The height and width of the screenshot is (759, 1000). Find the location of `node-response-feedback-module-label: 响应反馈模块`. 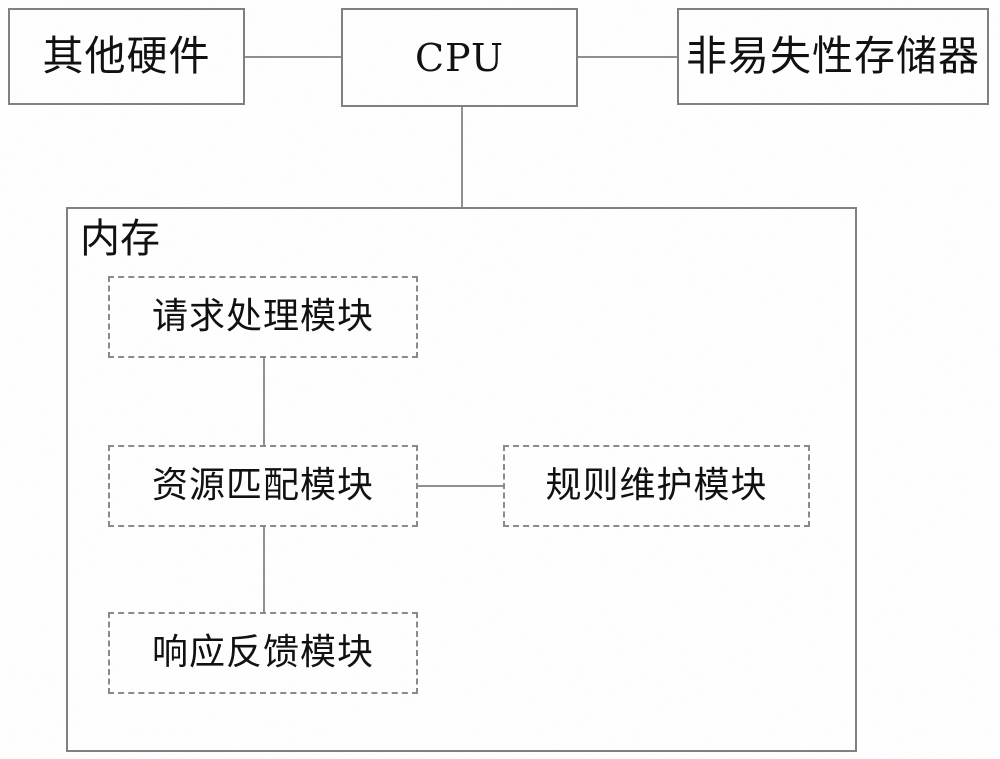

node-response-feedback-module-label: 响应反馈模块 is located at coordinates (262, 652).